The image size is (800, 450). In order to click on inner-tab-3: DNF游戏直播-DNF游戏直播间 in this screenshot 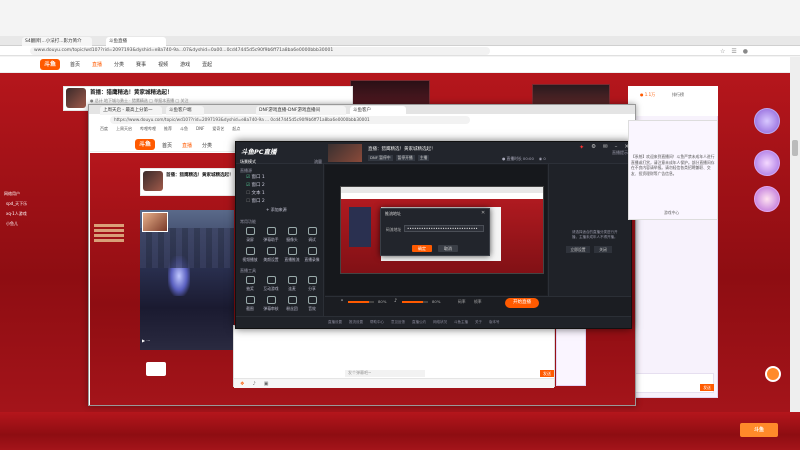, I will do `click(301, 110)`.